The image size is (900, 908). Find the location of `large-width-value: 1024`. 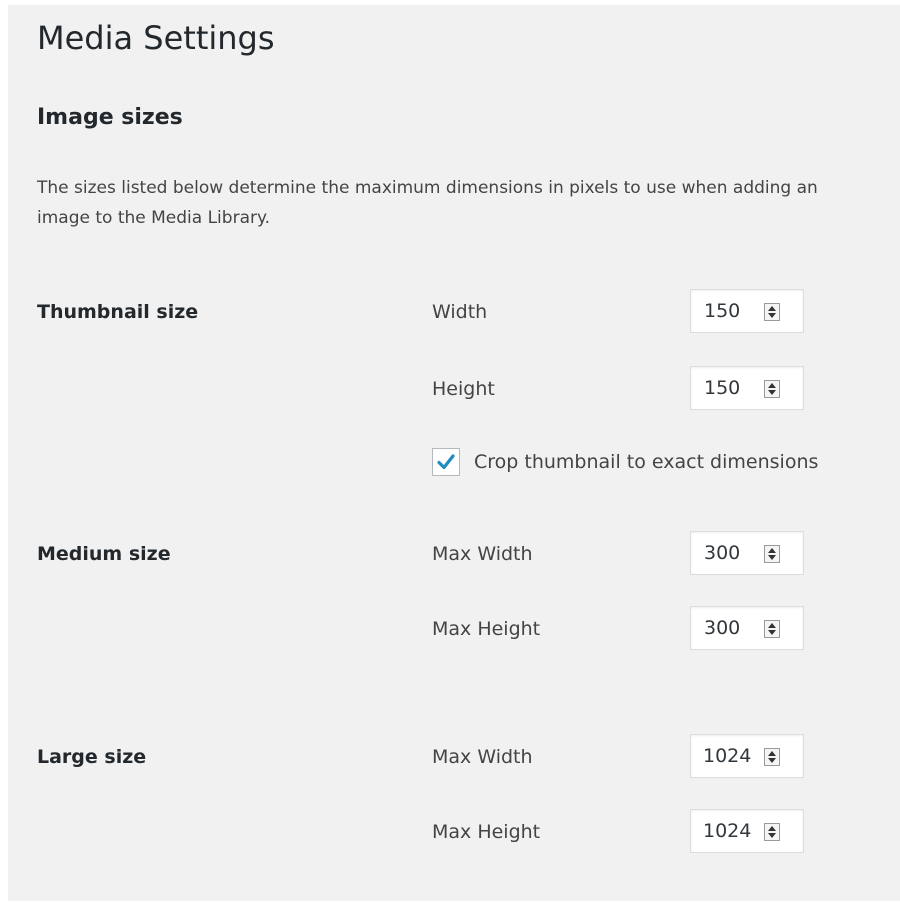

large-width-value: 1024 is located at coordinates (727, 756).